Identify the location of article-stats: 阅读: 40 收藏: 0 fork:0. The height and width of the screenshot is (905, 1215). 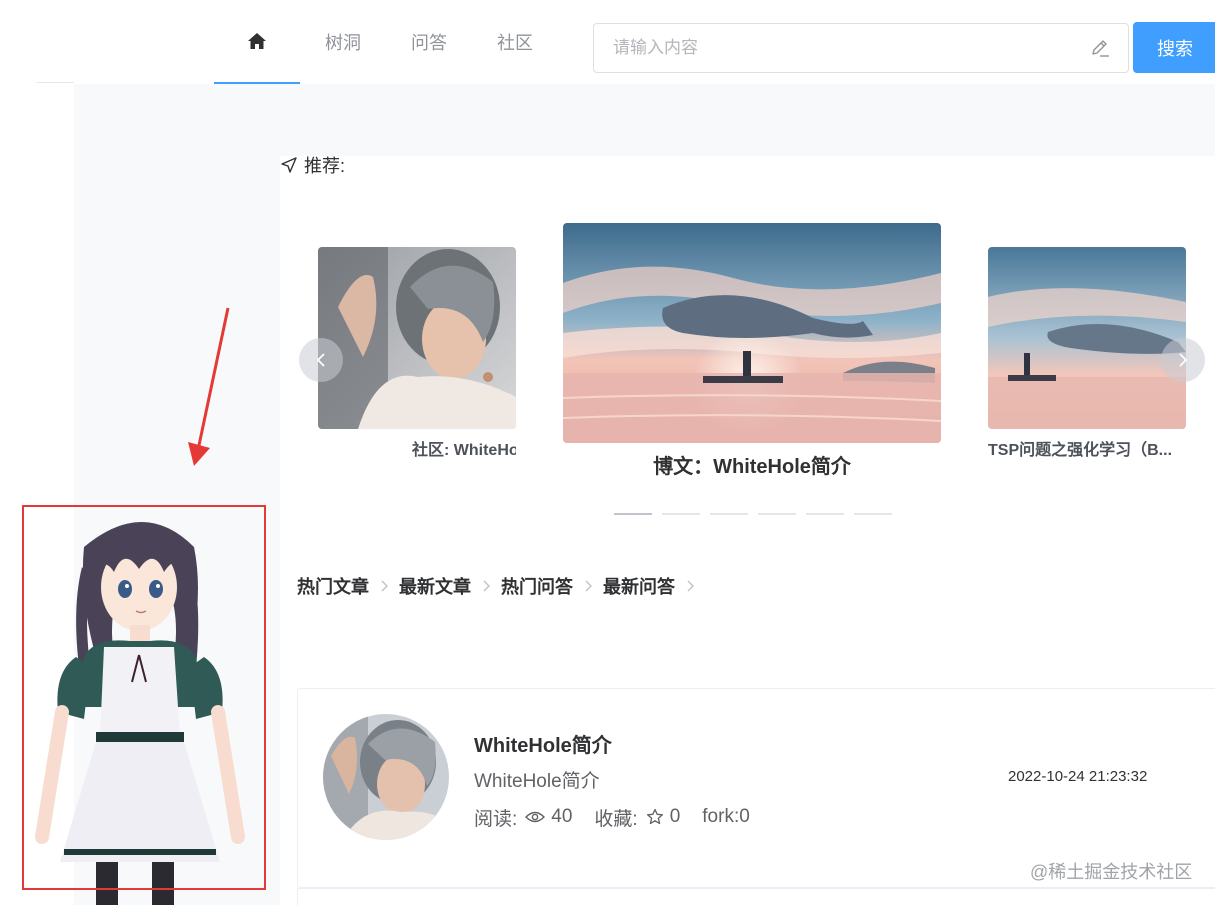
(612, 817).